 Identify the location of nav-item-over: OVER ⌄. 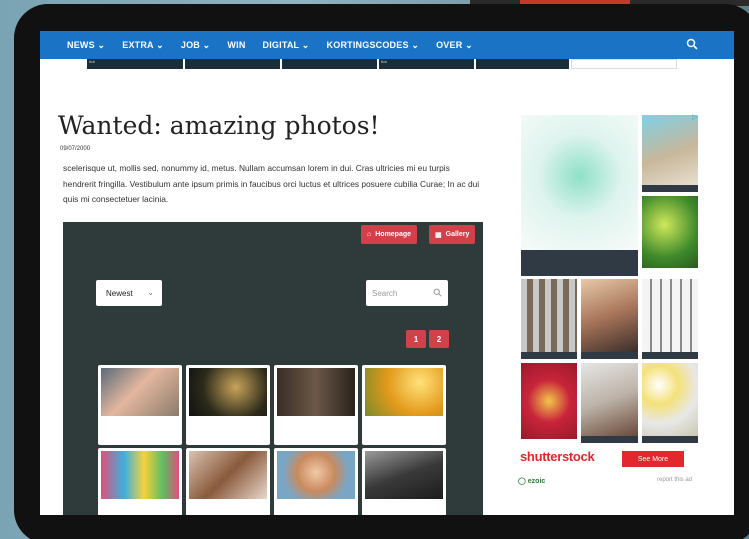
(454, 45).